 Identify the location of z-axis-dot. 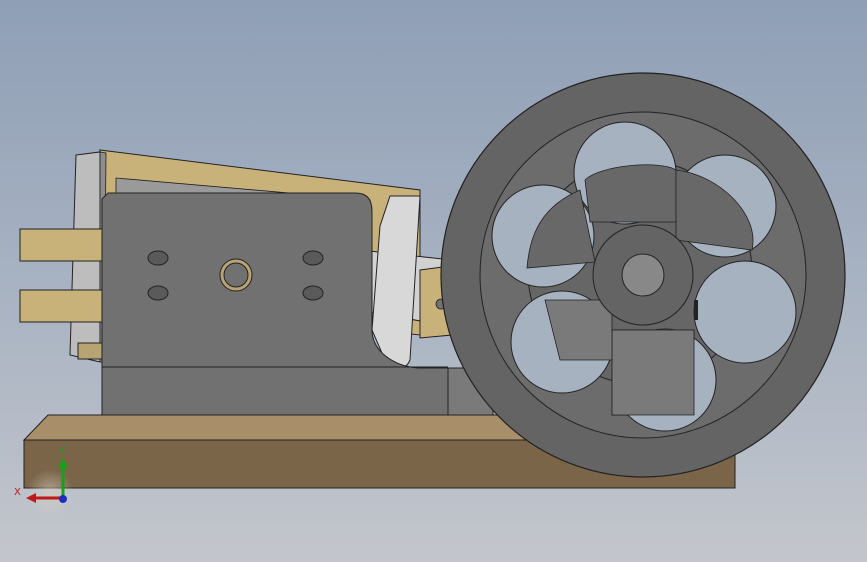
(63, 499).